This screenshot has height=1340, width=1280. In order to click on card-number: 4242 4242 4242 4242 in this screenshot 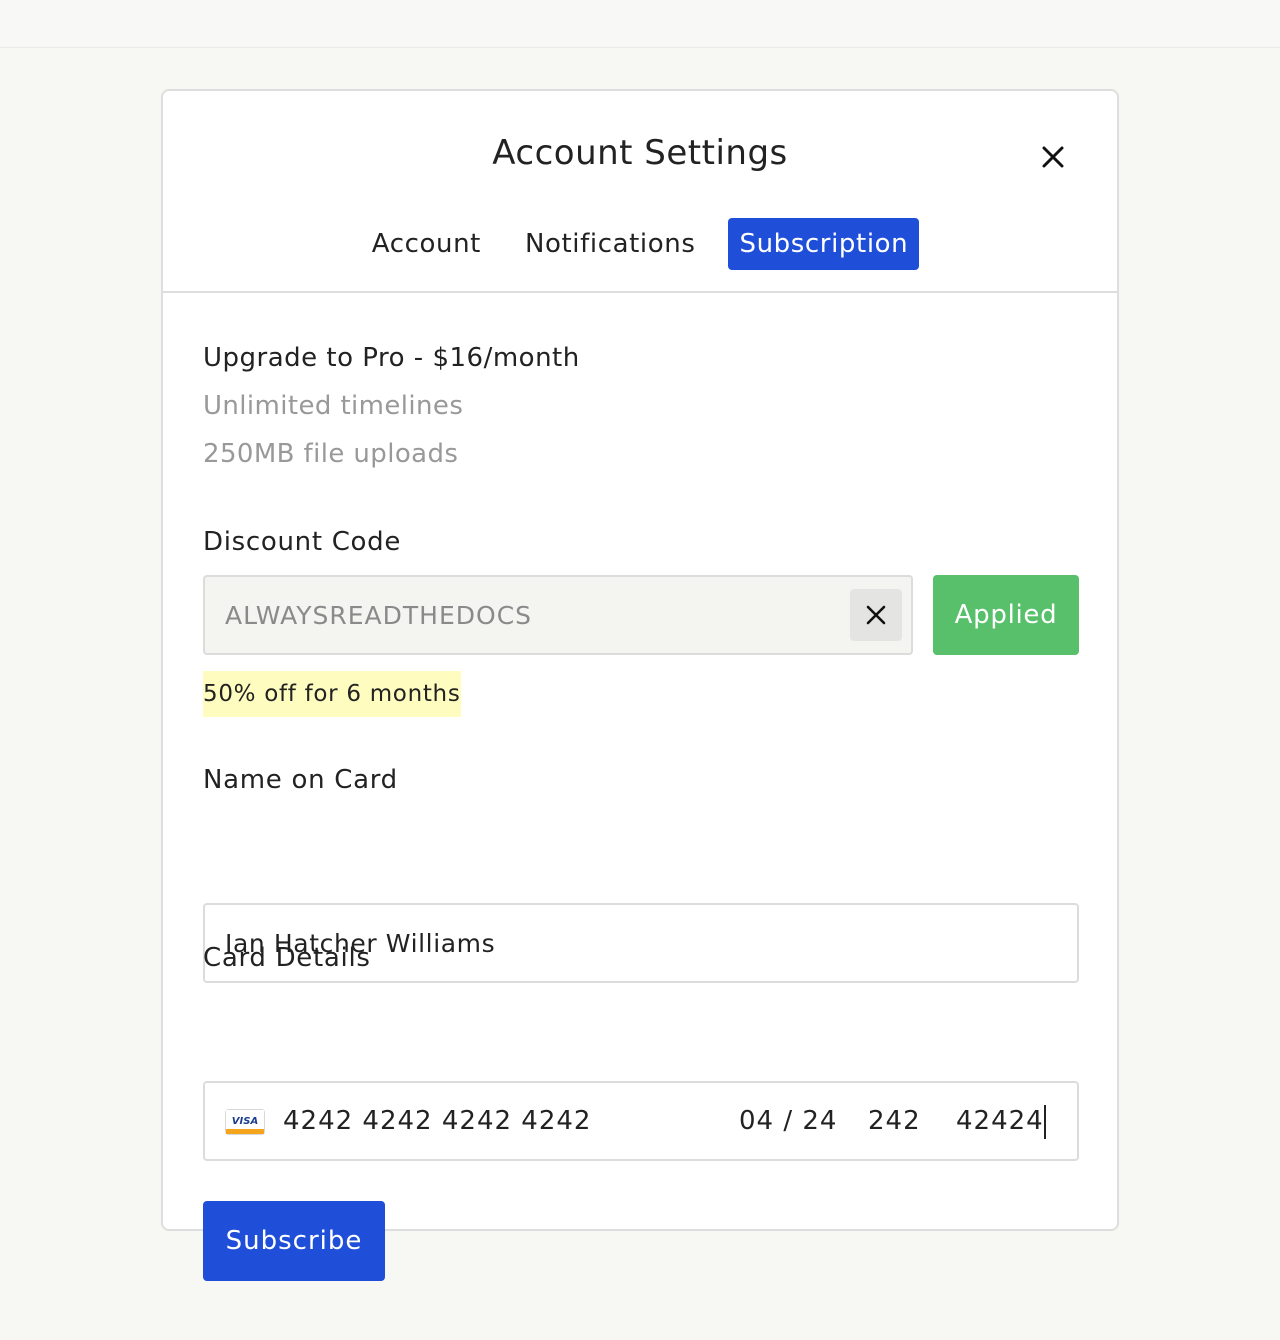, I will do `click(437, 1121)`.